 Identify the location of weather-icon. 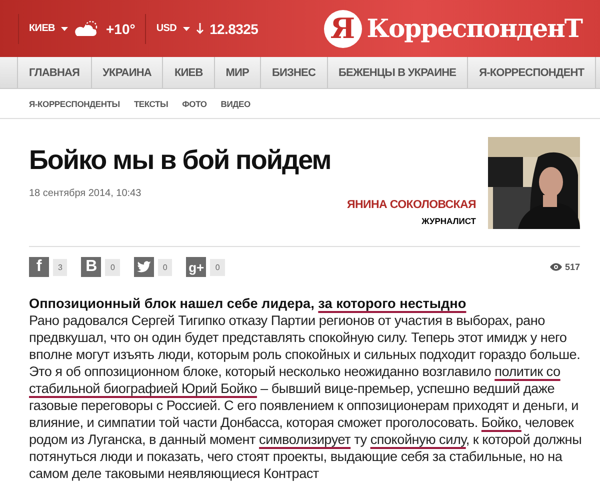
(87, 29).